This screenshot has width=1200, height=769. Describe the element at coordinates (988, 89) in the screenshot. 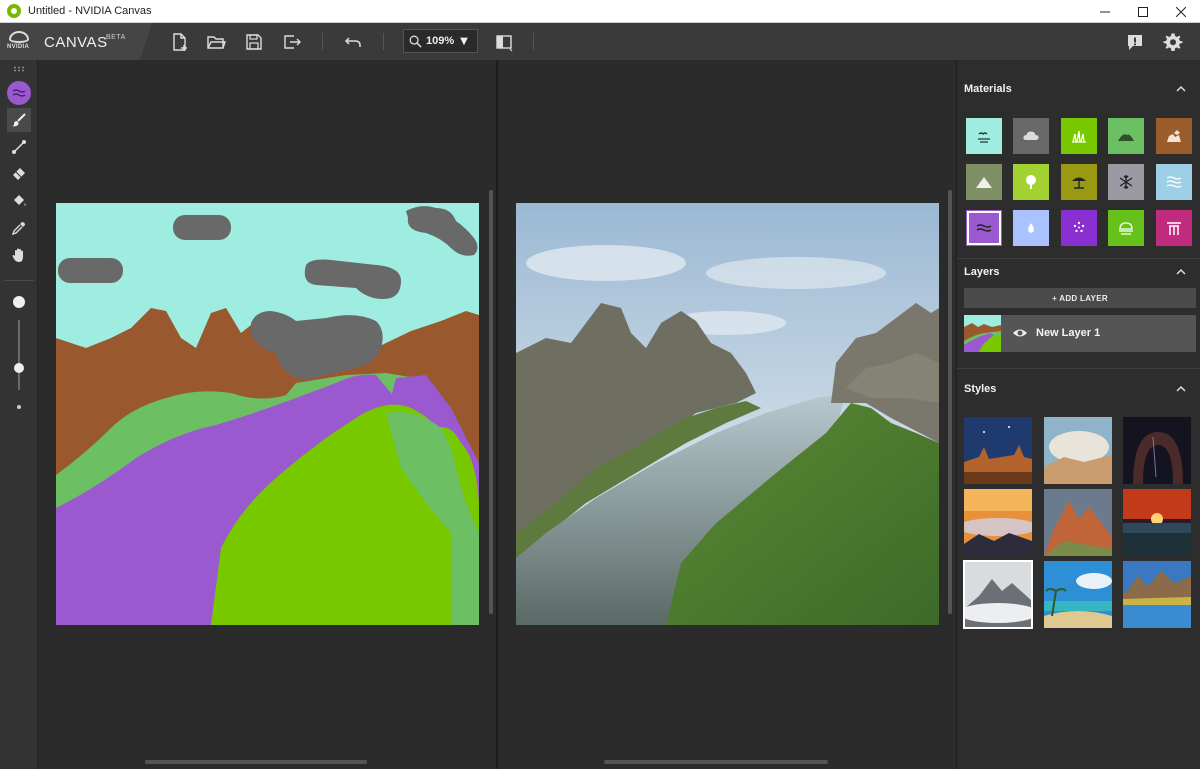

I see `materials-heading: Materials` at that location.